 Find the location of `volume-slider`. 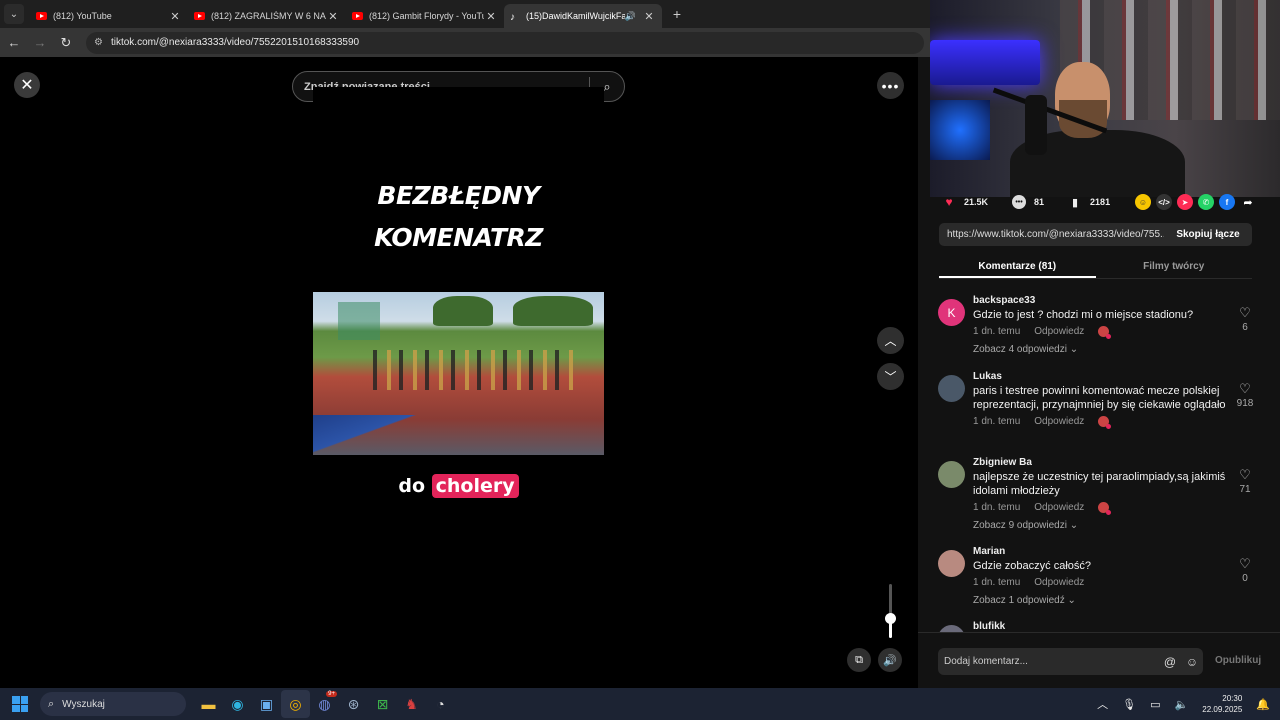

volume-slider is located at coordinates (890, 611).